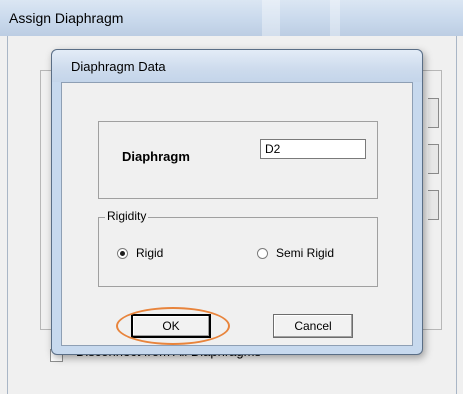  Describe the element at coordinates (262, 253) in the screenshot. I see `radio-unselected-icon` at that location.